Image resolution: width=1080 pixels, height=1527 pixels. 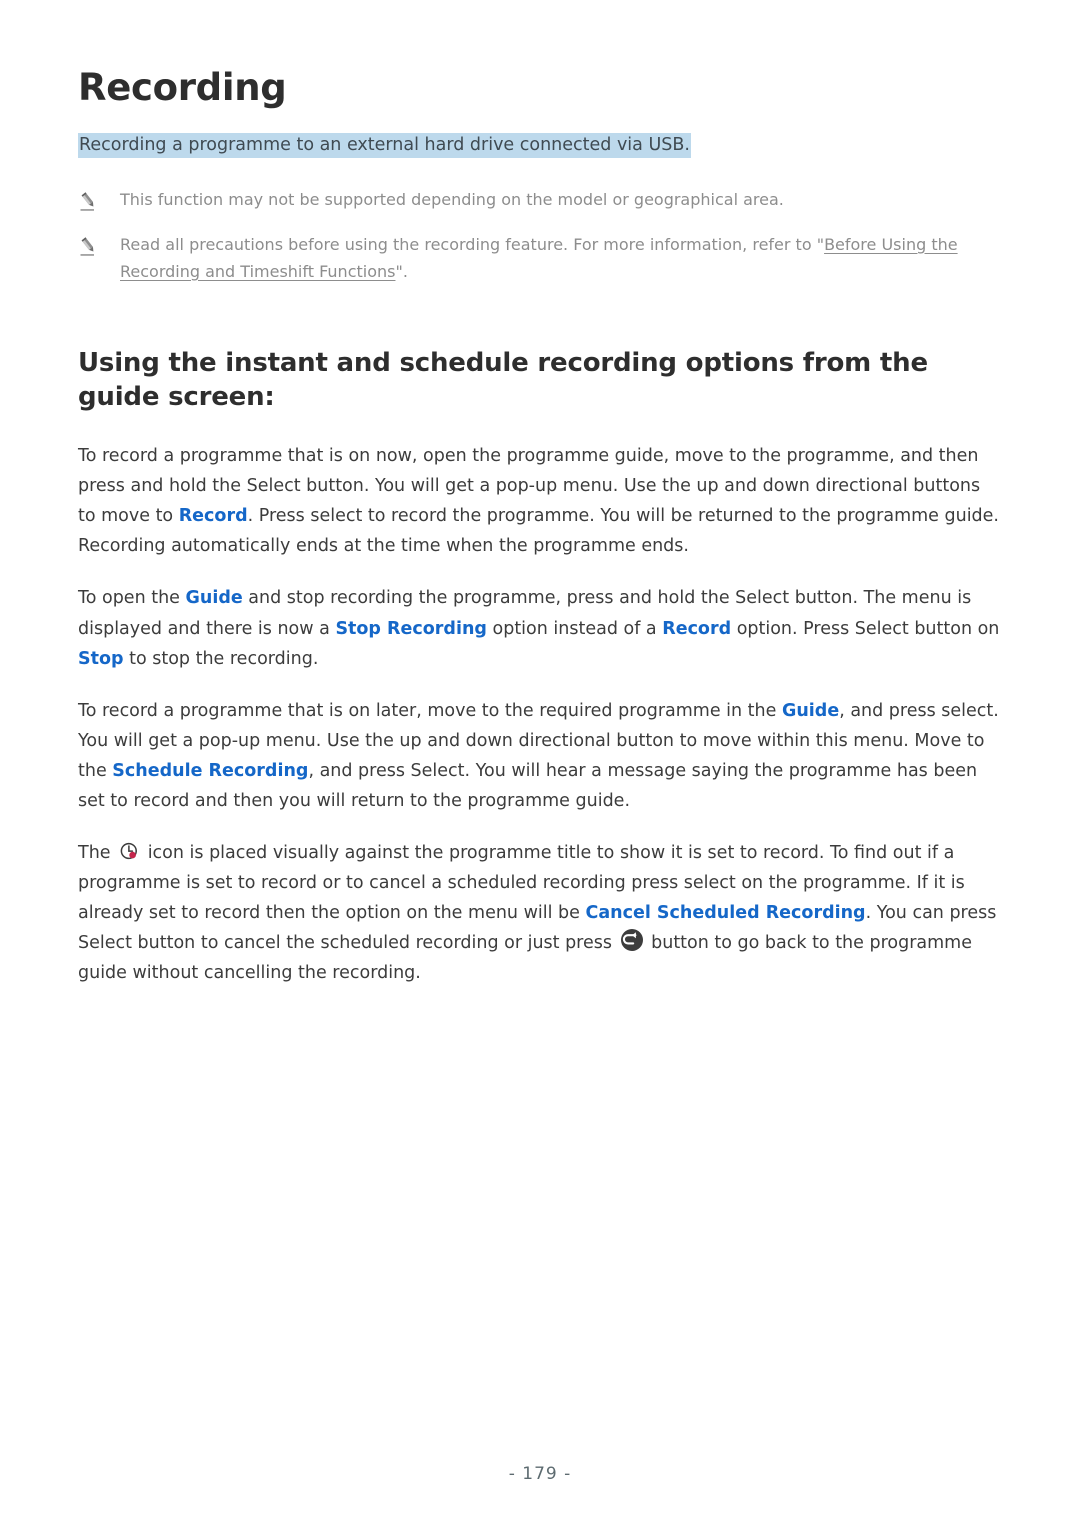 I want to click on paragraph-text: option instead of a, so click(x=574, y=628).